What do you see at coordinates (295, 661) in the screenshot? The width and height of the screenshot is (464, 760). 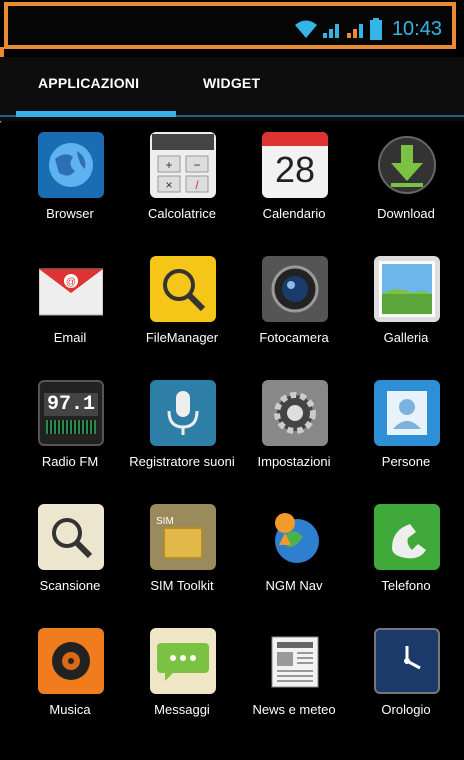 I see `news-newspaper-icon` at bounding box center [295, 661].